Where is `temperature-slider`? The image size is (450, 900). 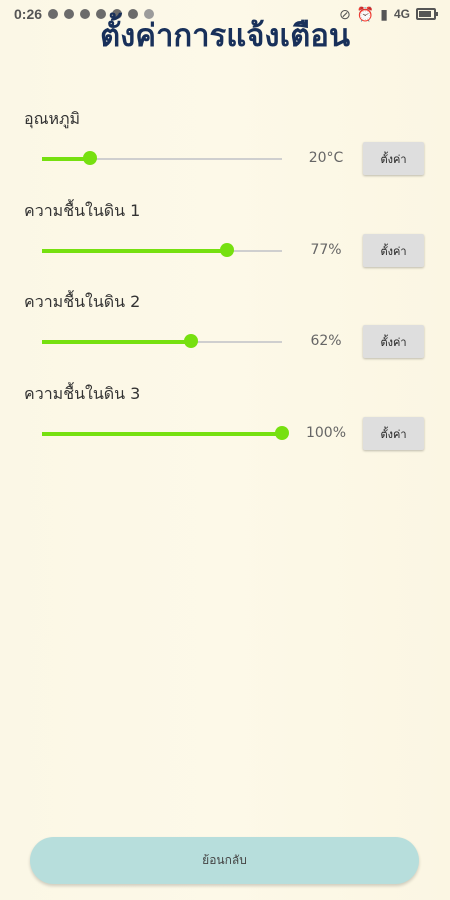 temperature-slider is located at coordinates (162, 158).